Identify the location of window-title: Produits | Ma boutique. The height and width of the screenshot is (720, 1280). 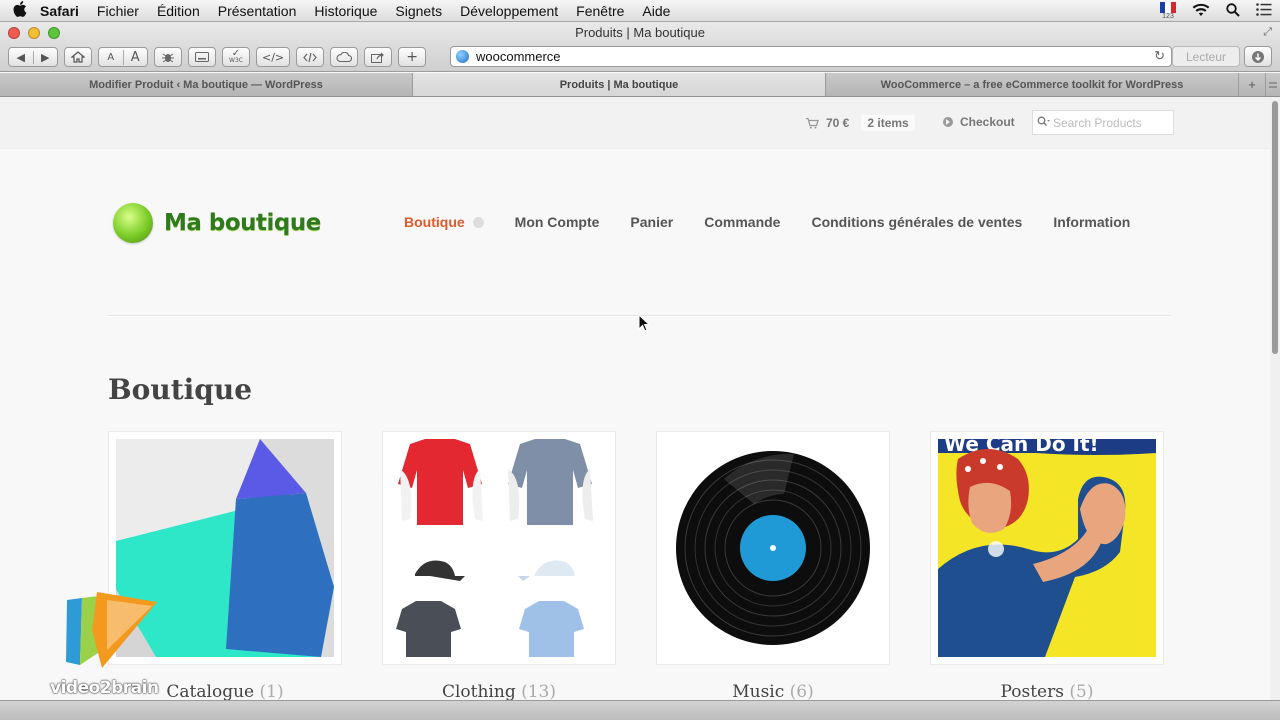
(640, 32).